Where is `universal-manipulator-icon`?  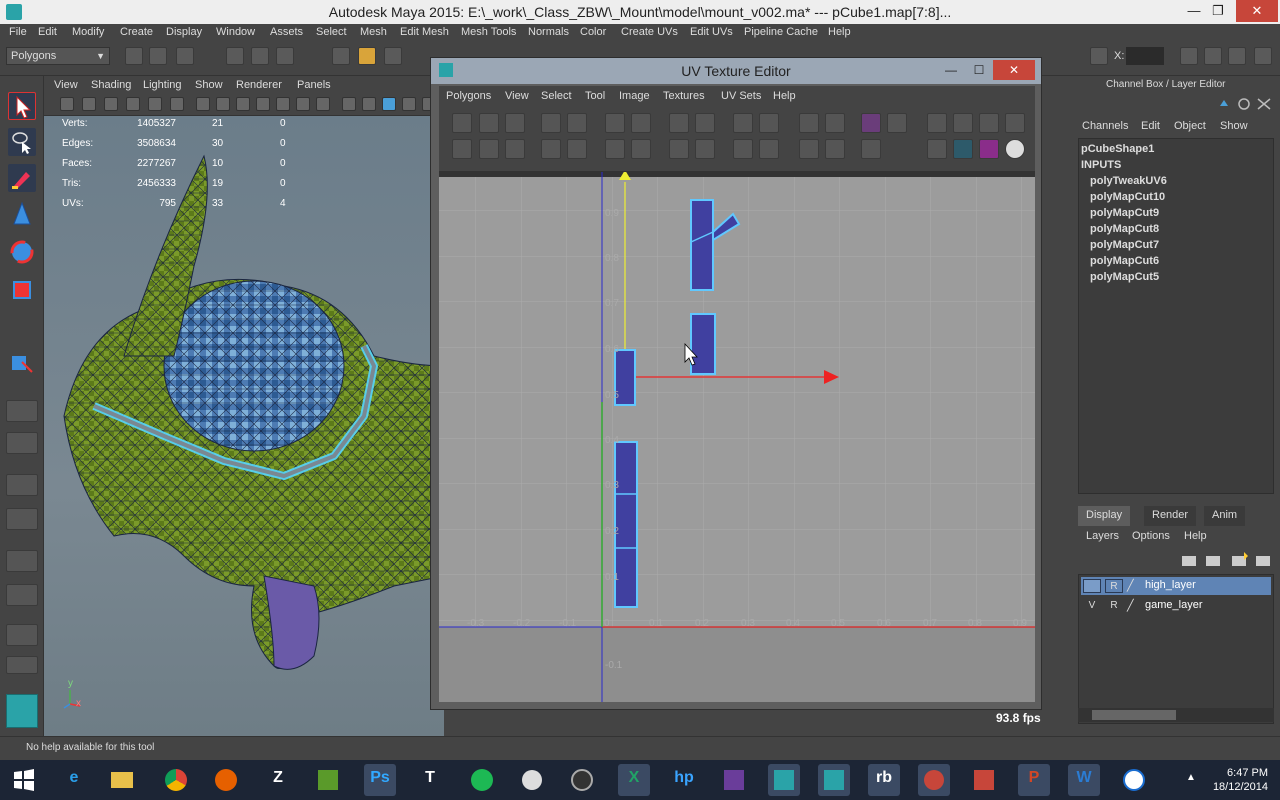 universal-manipulator-icon is located at coordinates (22, 362).